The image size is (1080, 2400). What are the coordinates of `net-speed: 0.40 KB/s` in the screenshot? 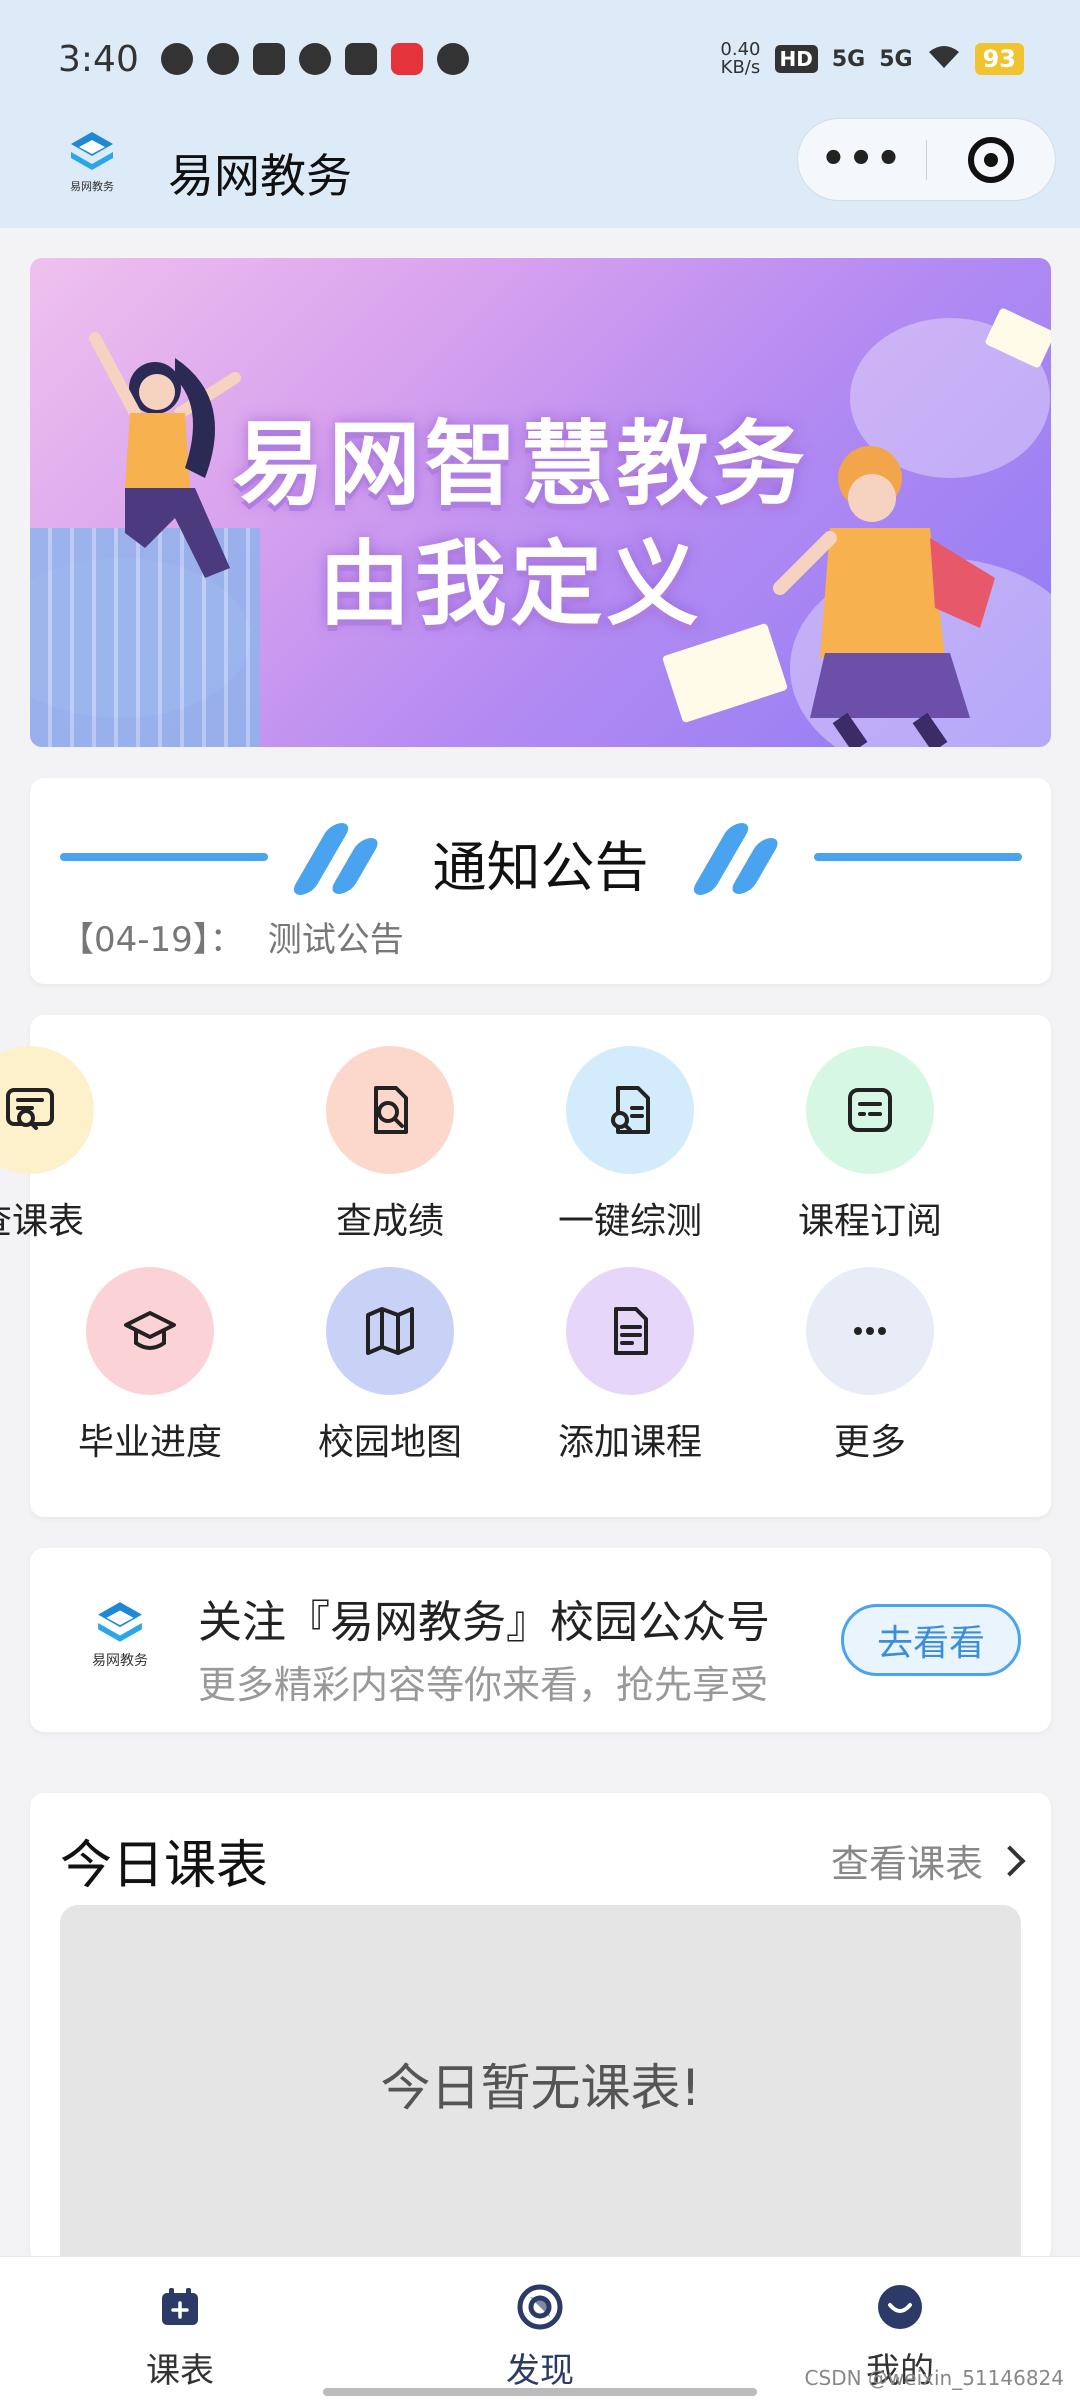 It's located at (740, 59).